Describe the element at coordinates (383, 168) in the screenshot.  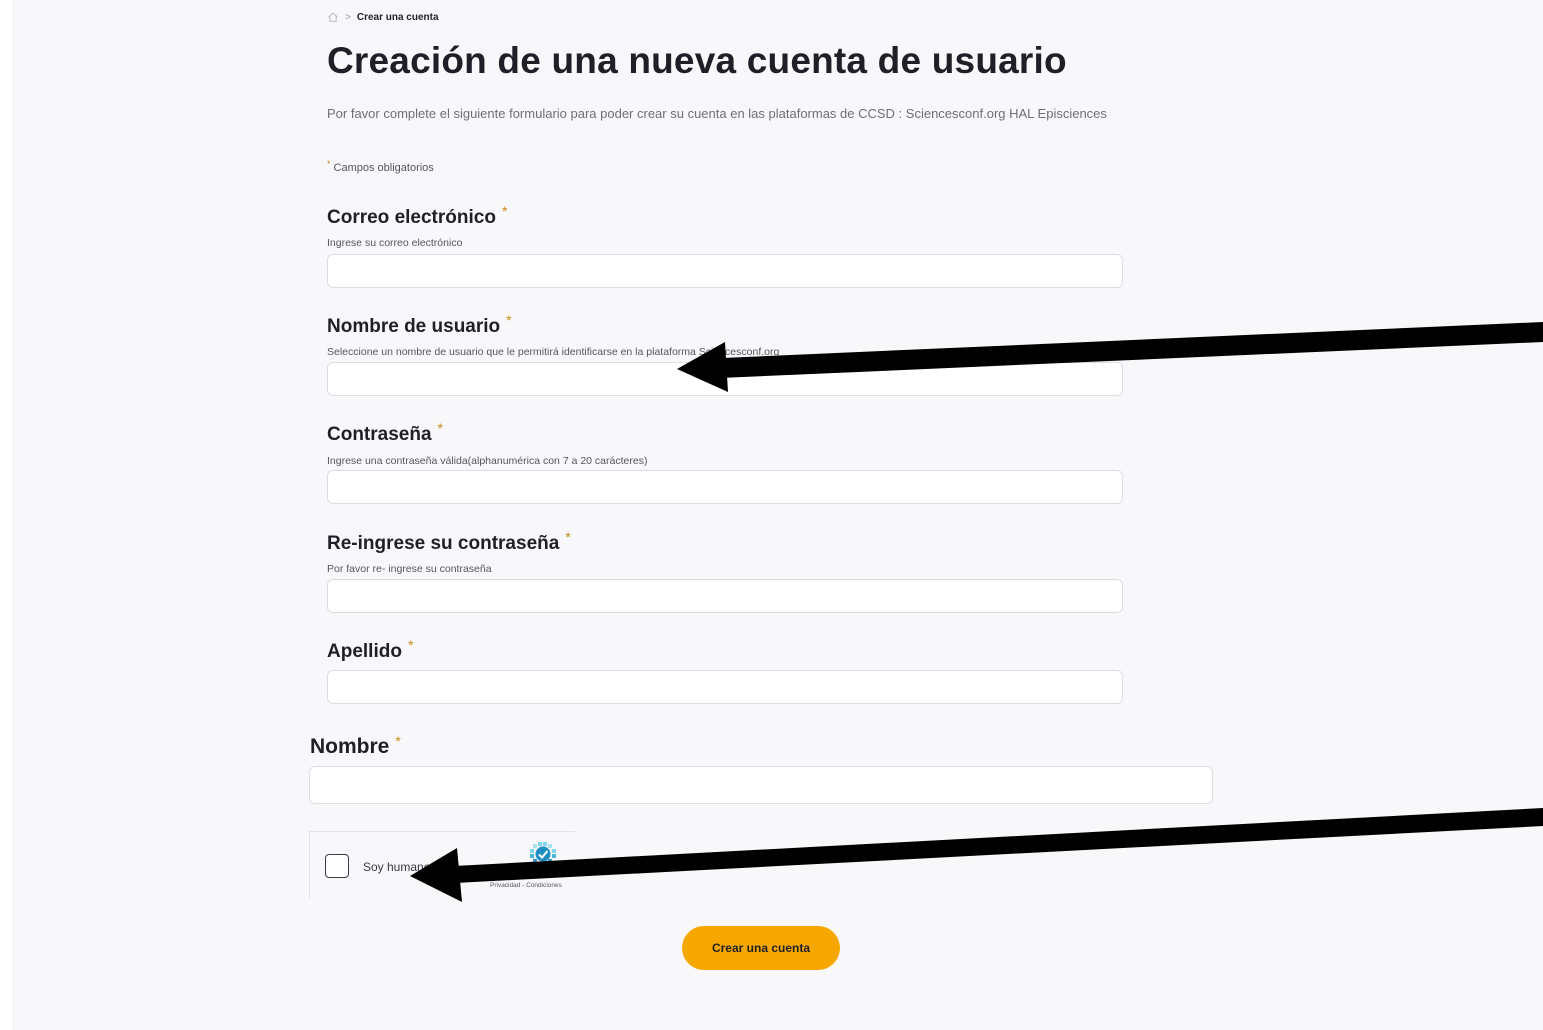
I see `required-note-text: Campos obligatorios` at that location.